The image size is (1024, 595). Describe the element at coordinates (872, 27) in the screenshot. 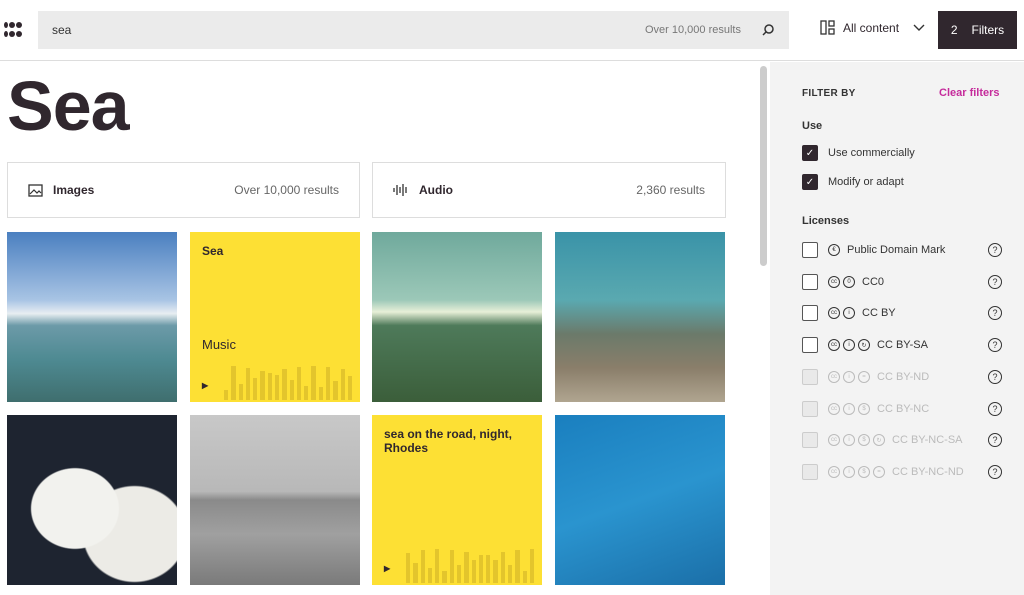

I see `content-type-dropdown: All content` at that location.